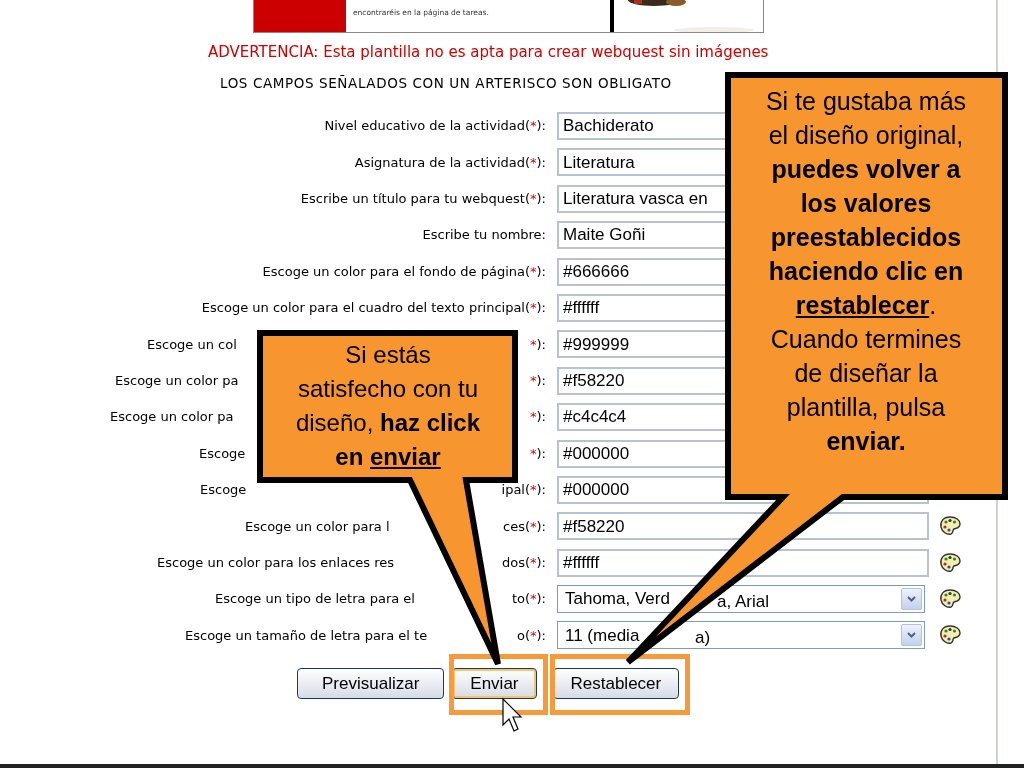 The width and height of the screenshot is (1024, 768). Describe the element at coordinates (396, 271) in the screenshot. I see `field-label: Escoge un color para el fondo de página(` at that location.